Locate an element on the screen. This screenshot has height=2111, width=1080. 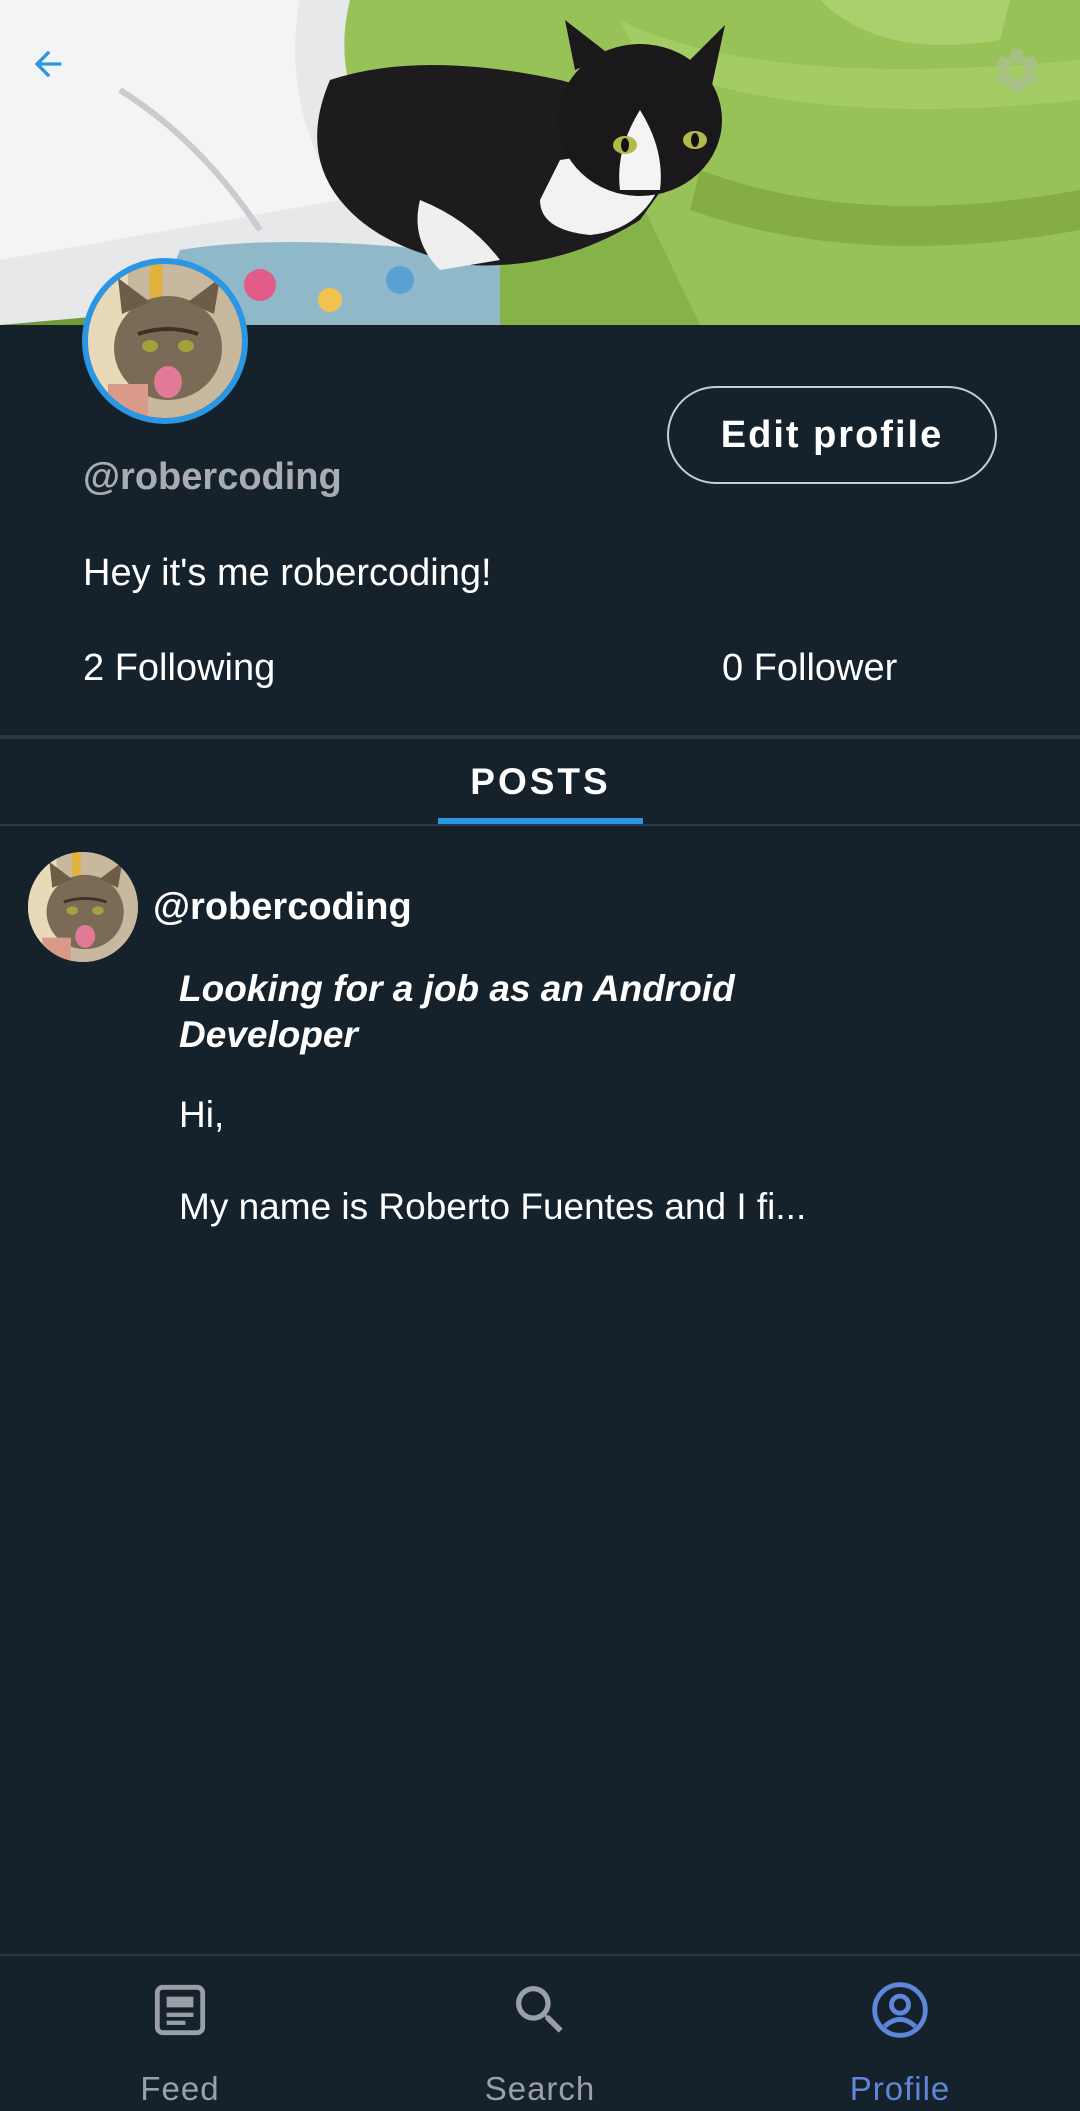
following-count: 2 Following is located at coordinates (179, 668).